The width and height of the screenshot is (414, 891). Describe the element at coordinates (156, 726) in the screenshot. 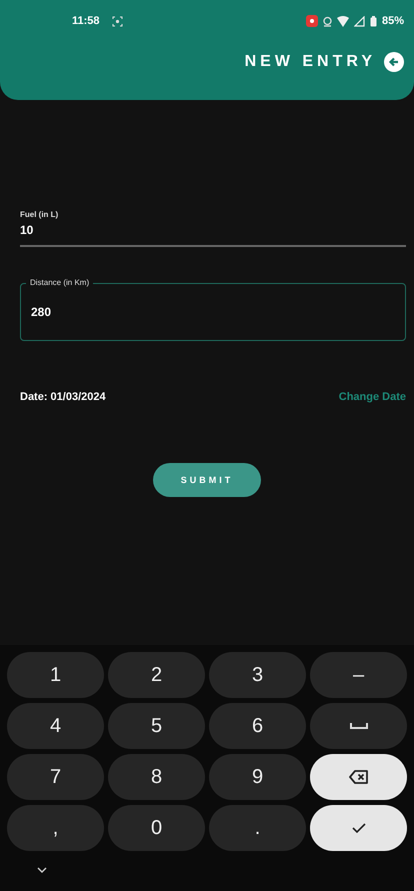

I see `keyboard-key: 5` at that location.